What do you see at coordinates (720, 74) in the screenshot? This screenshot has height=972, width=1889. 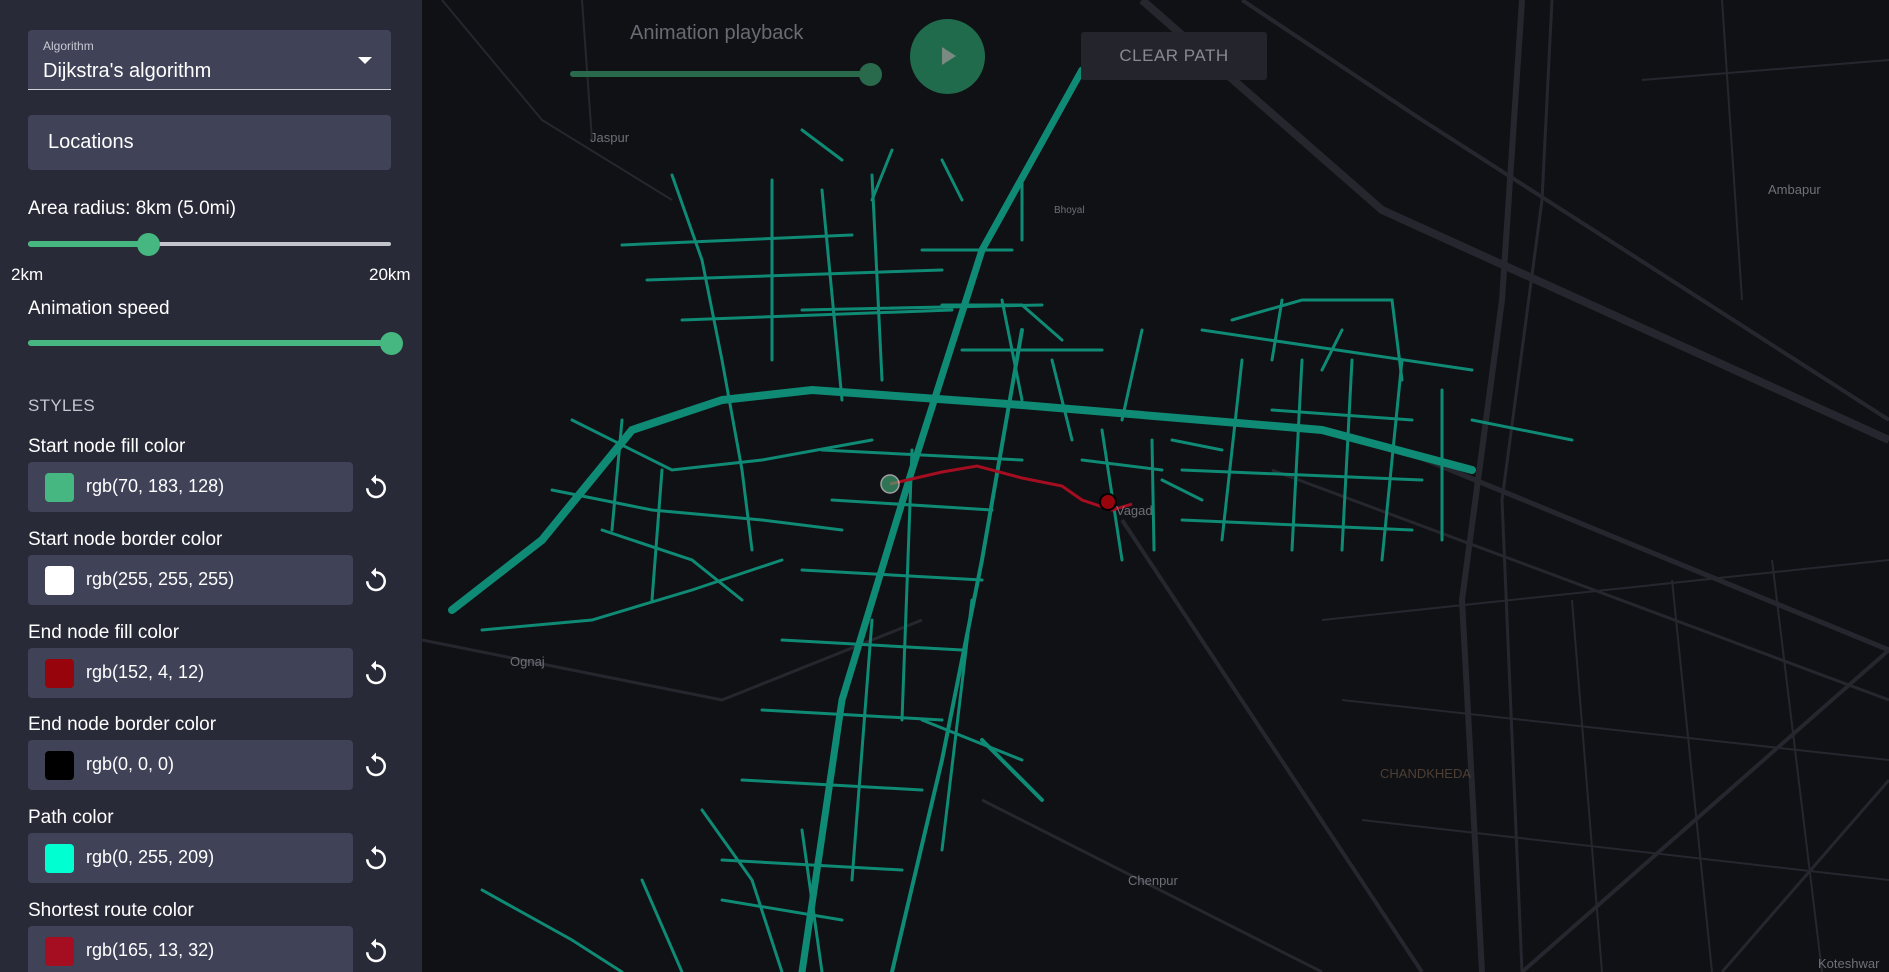 I see `playback-track` at bounding box center [720, 74].